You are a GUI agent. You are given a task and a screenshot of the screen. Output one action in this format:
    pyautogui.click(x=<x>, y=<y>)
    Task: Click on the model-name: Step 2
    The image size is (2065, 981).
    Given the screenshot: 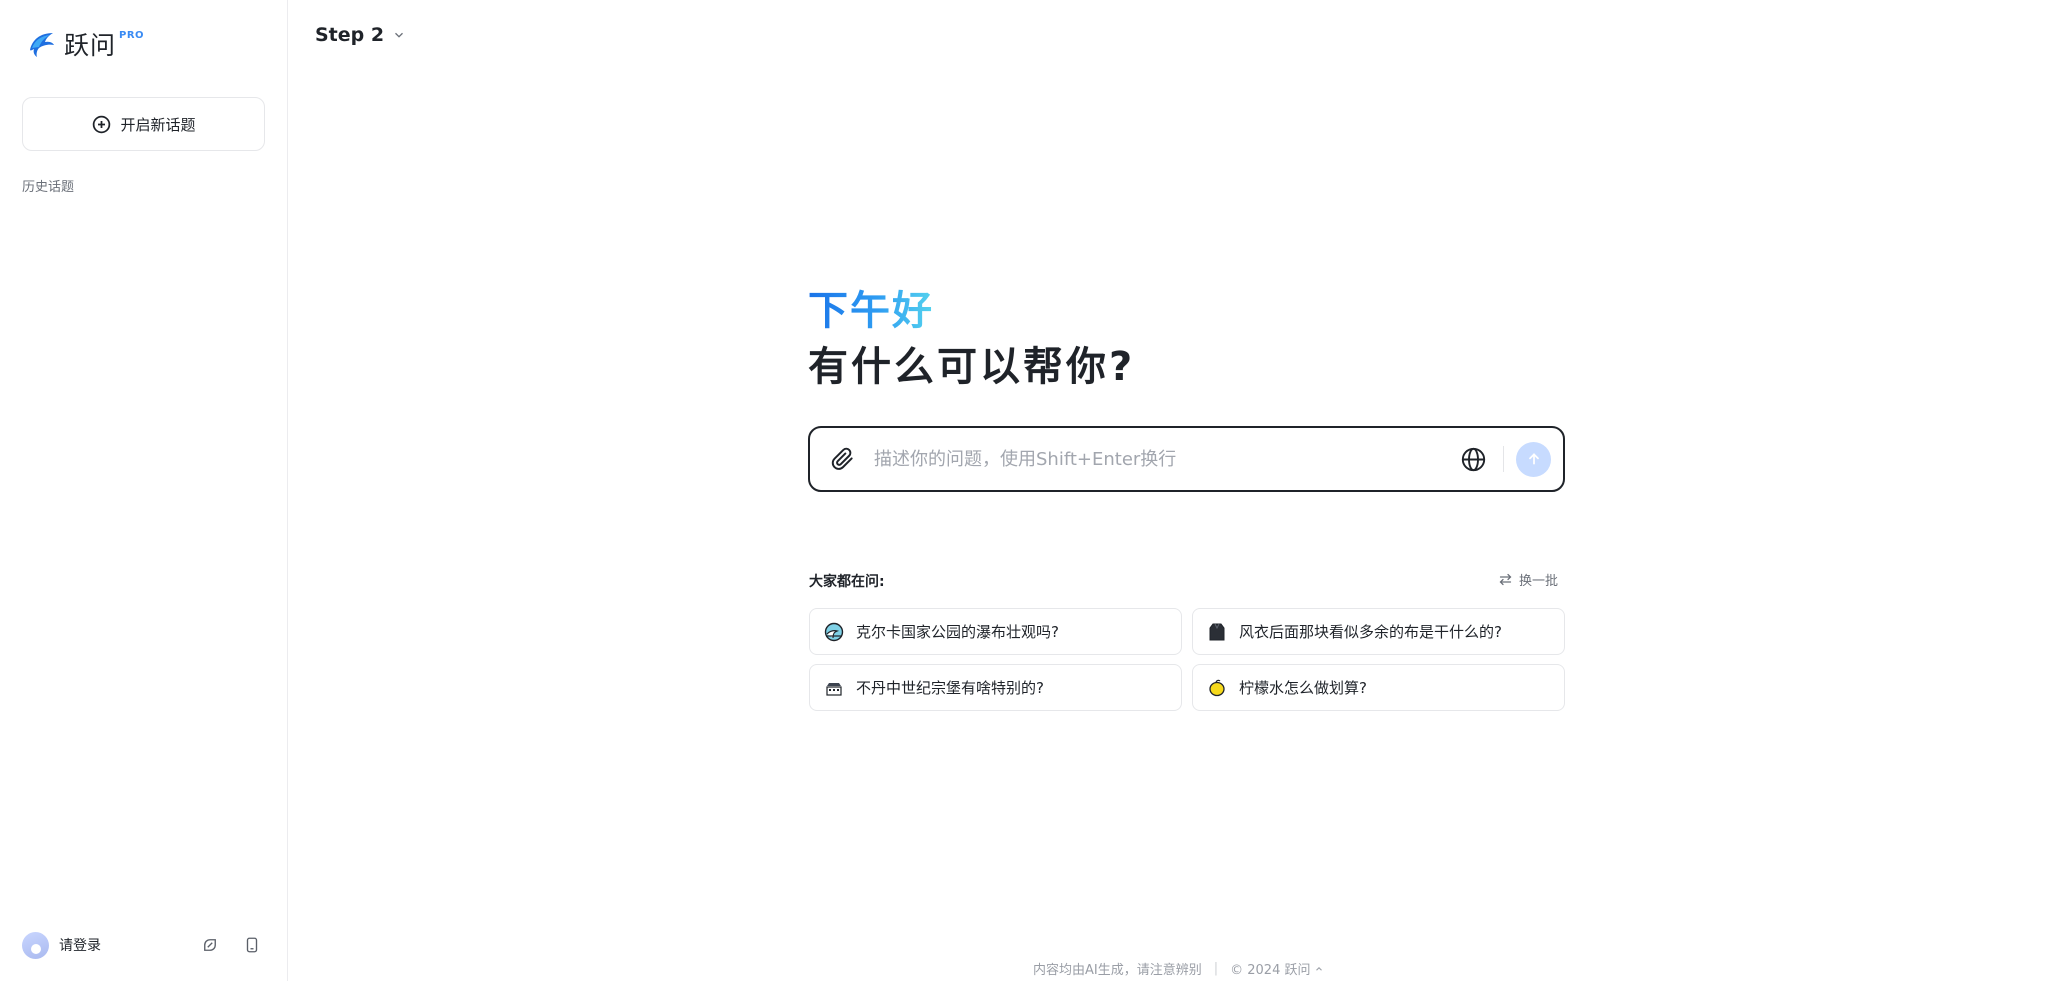 What is the action you would take?
    pyautogui.click(x=350, y=35)
    